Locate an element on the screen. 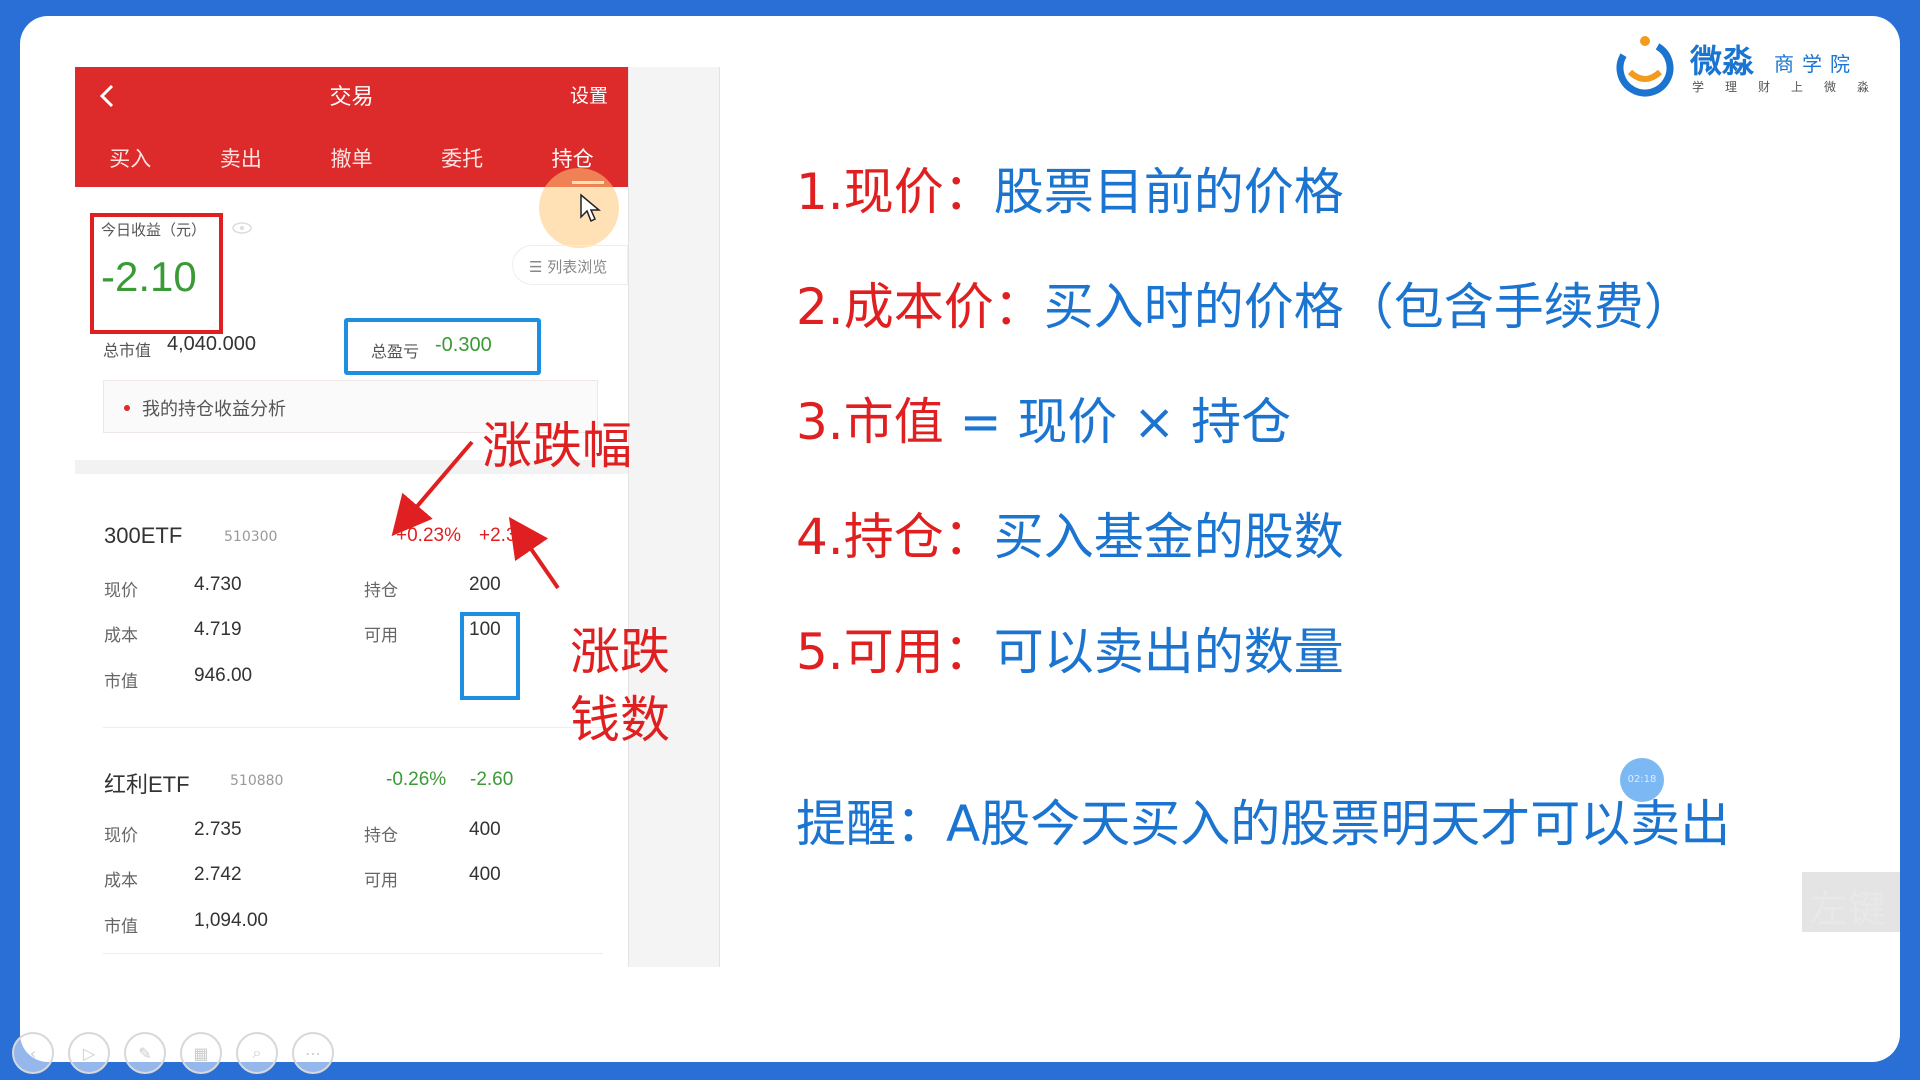  point-3: 3.市值 = 现价 × 持仓 is located at coordinates (1044, 422).